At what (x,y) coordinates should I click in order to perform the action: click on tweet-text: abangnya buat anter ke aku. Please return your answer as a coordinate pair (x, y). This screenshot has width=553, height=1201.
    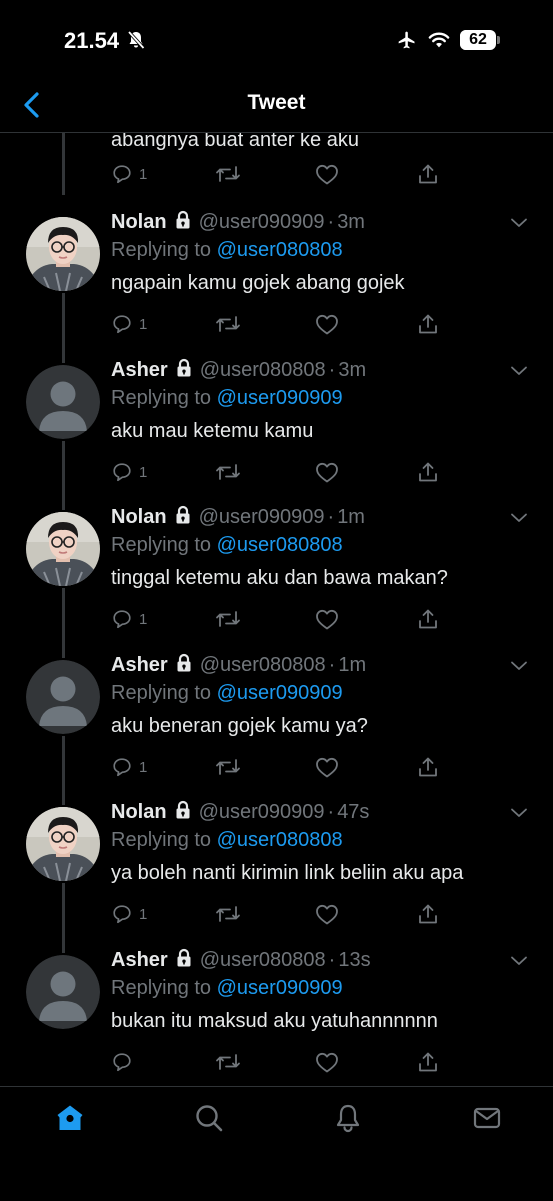
    Looking at the image, I should click on (235, 142).